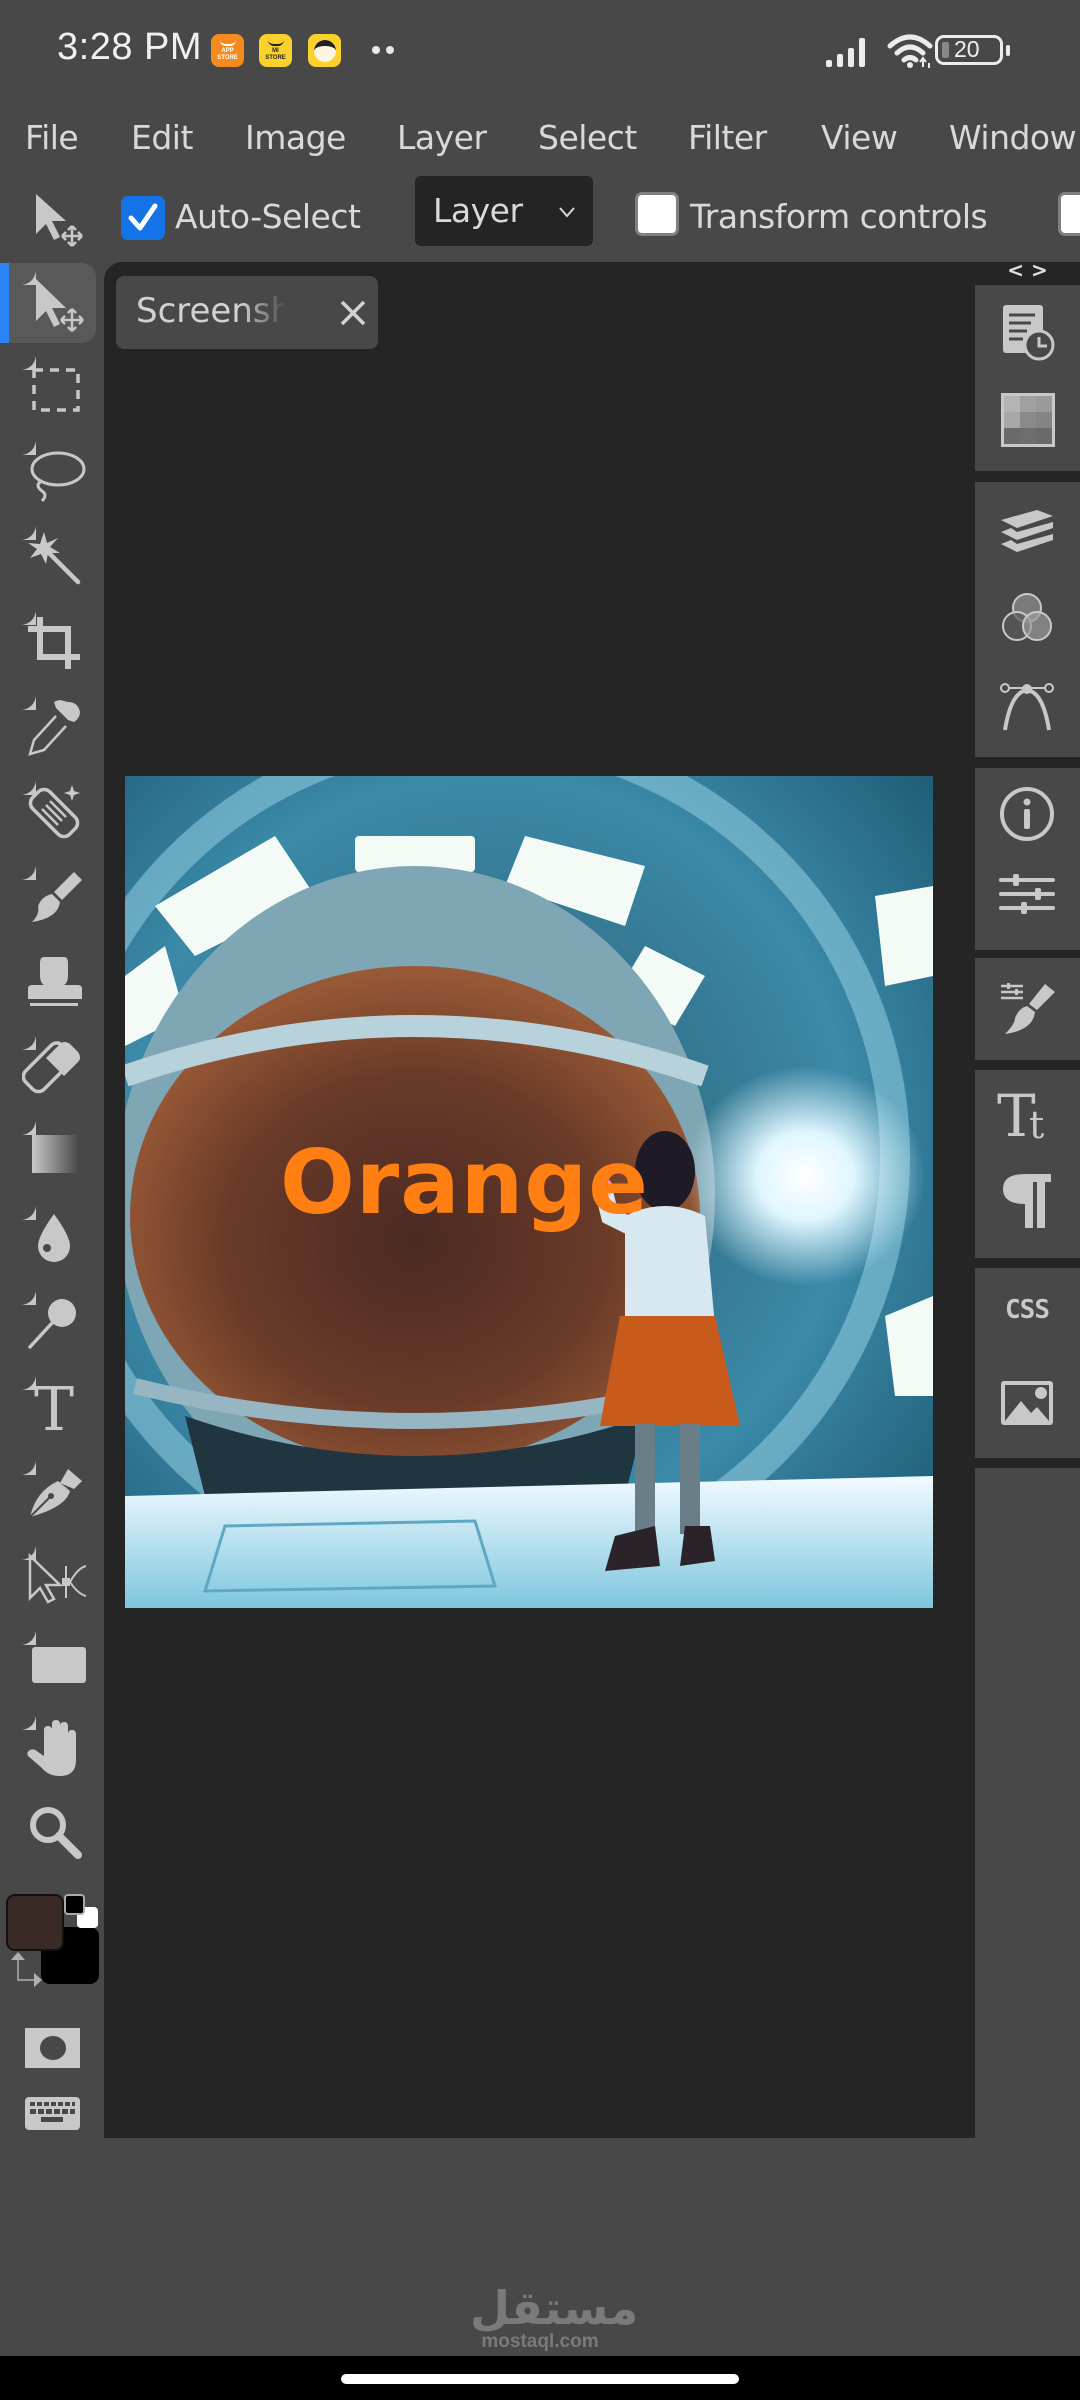 The height and width of the screenshot is (2400, 1080). Describe the element at coordinates (52, 558) in the screenshot. I see `tool-magic-wand` at that location.